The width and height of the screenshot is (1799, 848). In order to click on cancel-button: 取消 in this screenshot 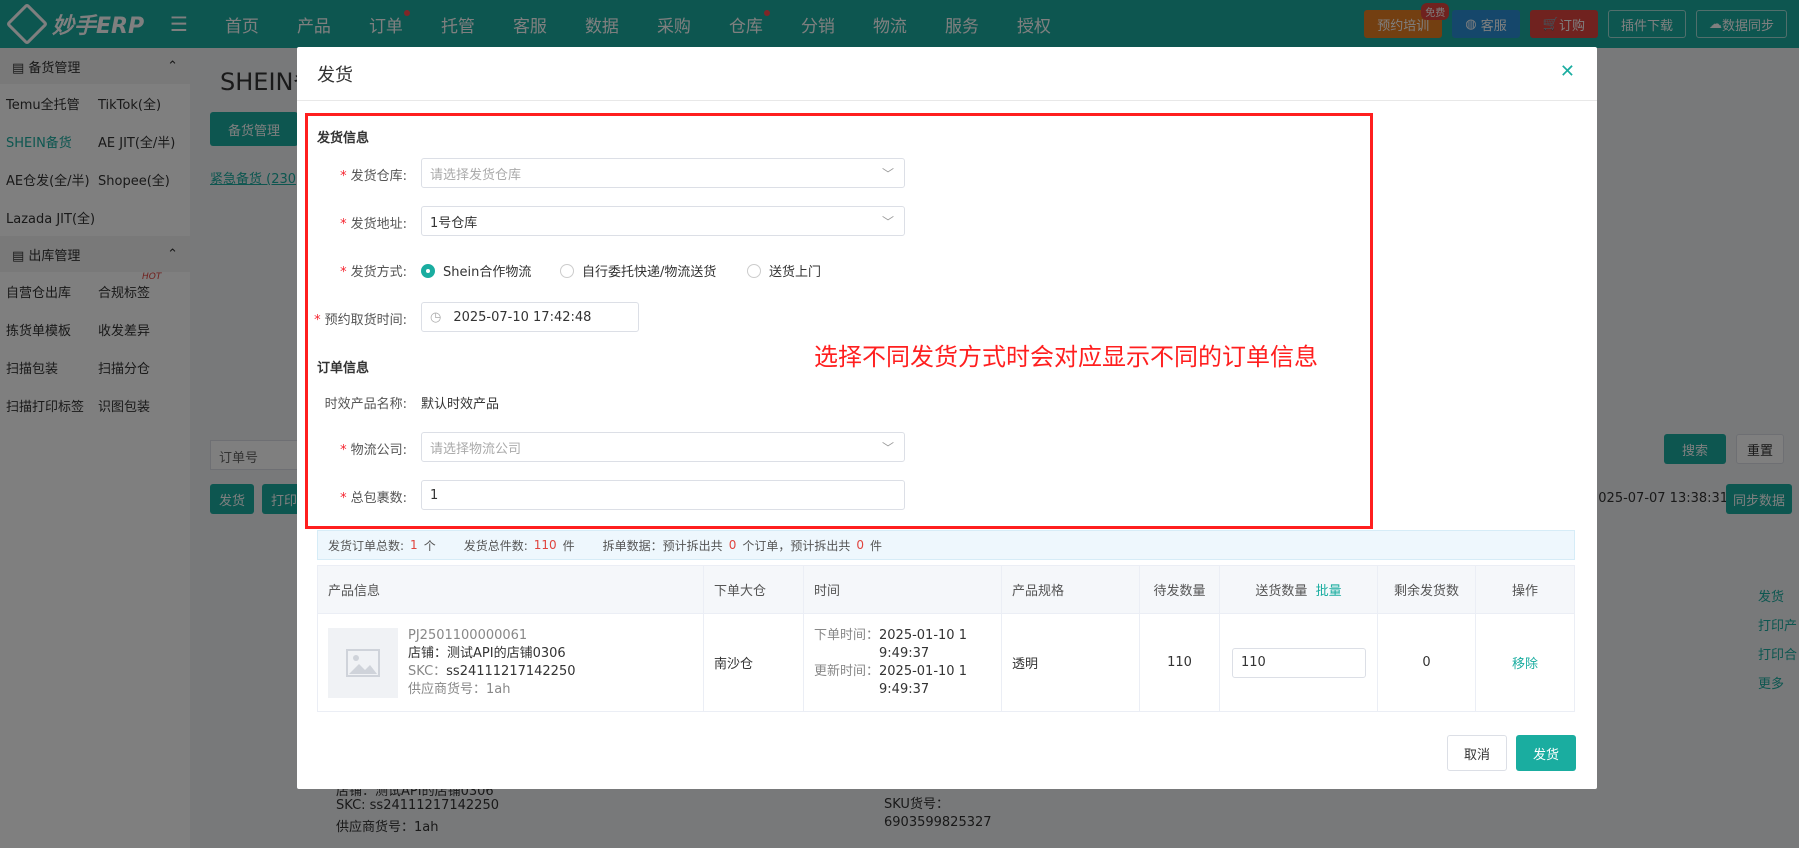, I will do `click(1477, 753)`.